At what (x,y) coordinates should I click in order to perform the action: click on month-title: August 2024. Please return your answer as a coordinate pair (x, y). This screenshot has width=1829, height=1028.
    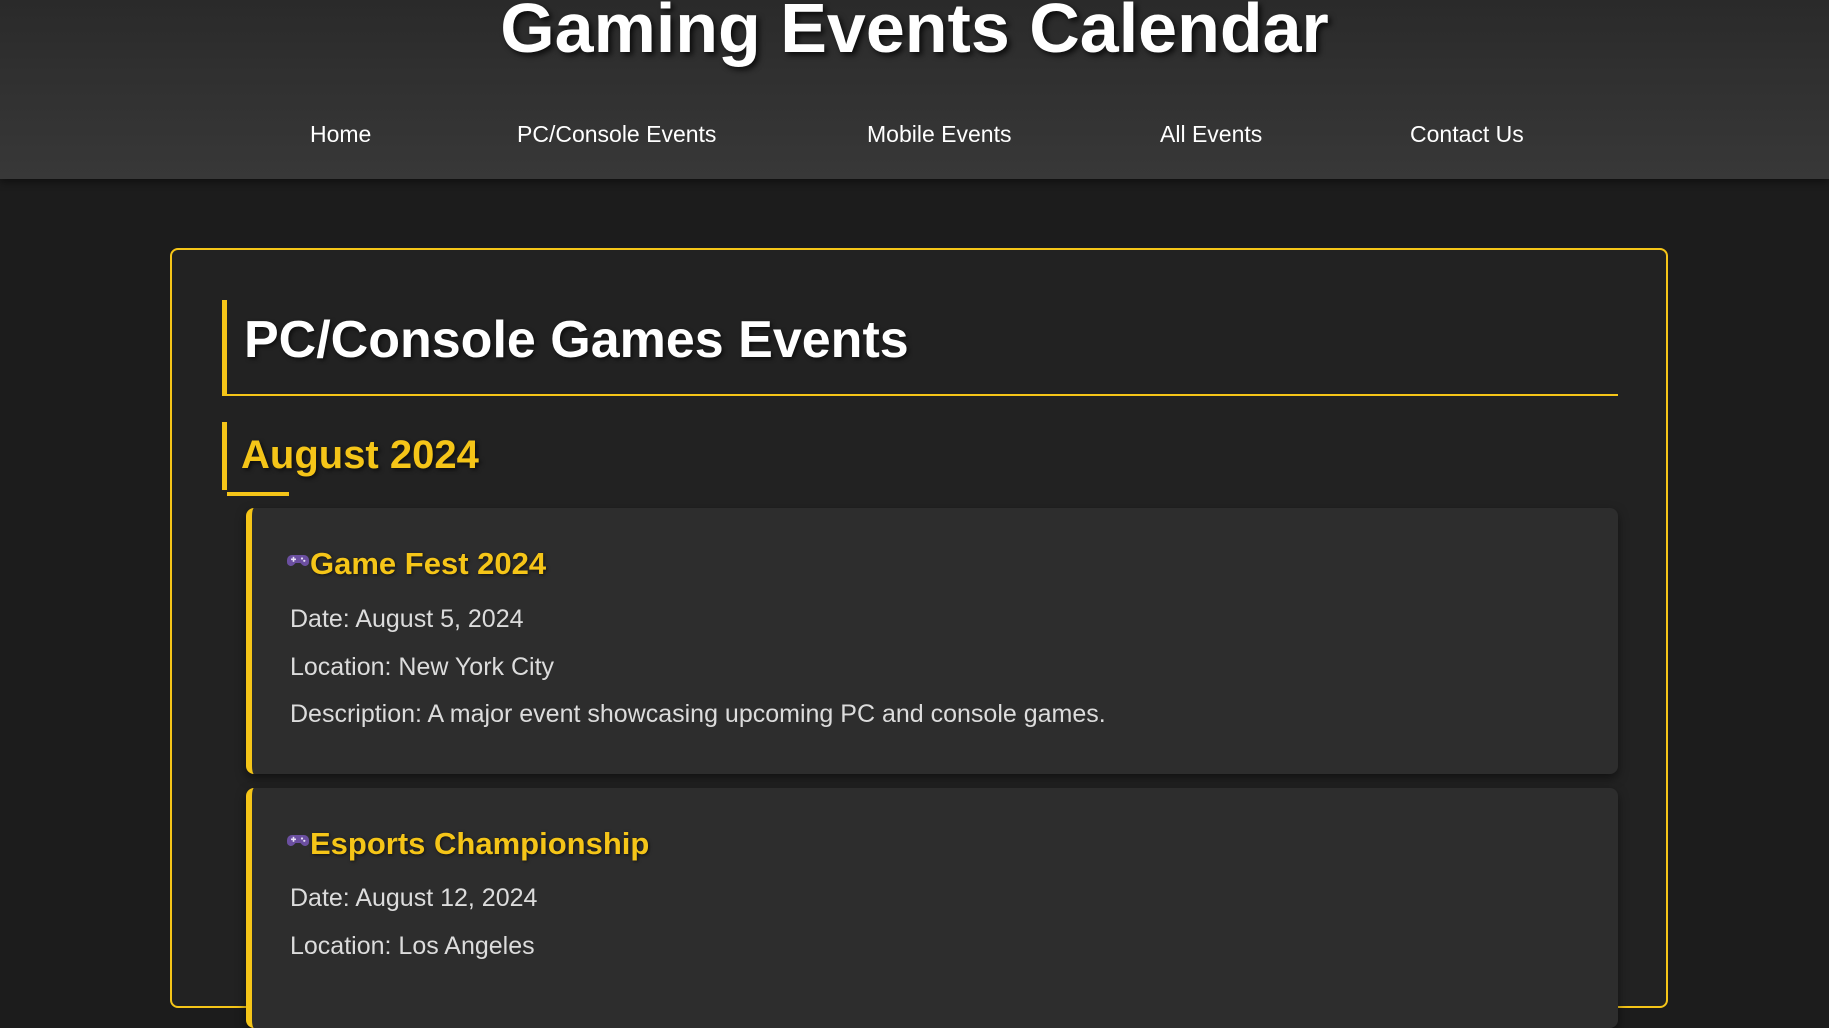
    Looking at the image, I should click on (360, 455).